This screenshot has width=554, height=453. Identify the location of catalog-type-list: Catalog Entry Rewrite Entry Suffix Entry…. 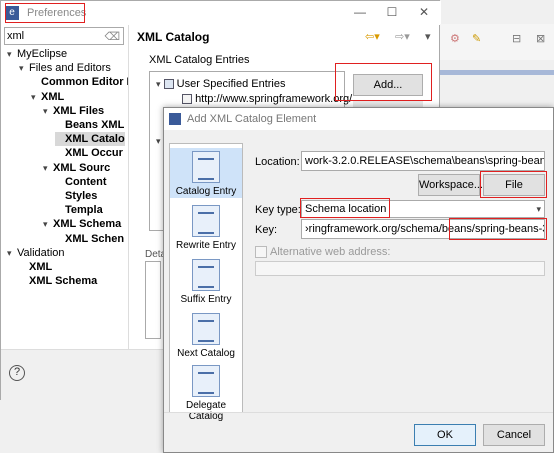
(206, 282).